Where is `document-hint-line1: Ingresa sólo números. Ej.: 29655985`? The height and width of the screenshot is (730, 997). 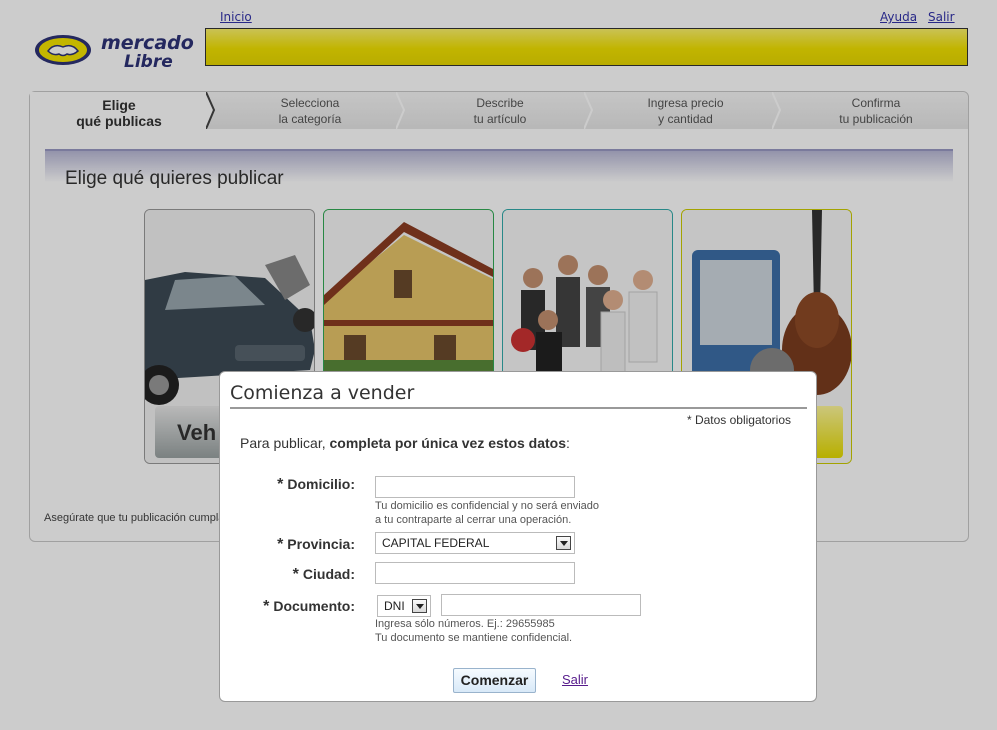
document-hint-line1: Ingresa sólo números. Ej.: 29655985 is located at coordinates (465, 624).